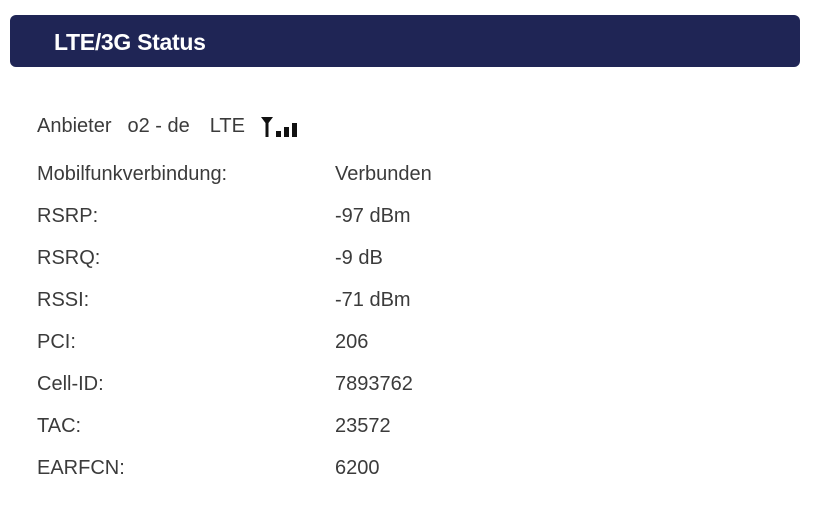 This screenshot has height=512, width=823. Describe the element at coordinates (387, 468) in the screenshot. I see `row-earfcn: EARFCN: 6200` at that location.